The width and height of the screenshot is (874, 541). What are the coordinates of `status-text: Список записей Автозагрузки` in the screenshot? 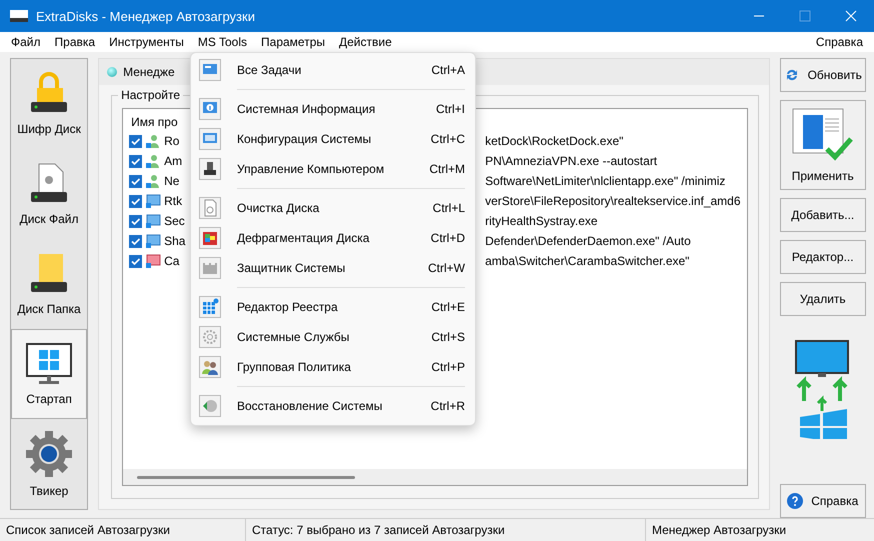 It's located at (88, 530).